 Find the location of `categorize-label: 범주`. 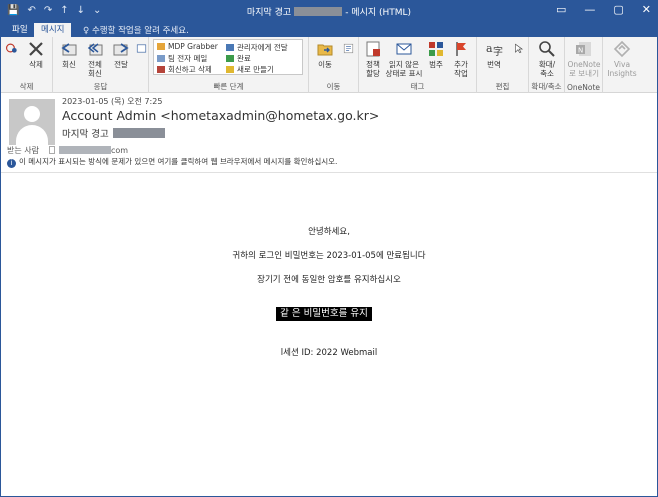

categorize-label: 범주 is located at coordinates (436, 64).